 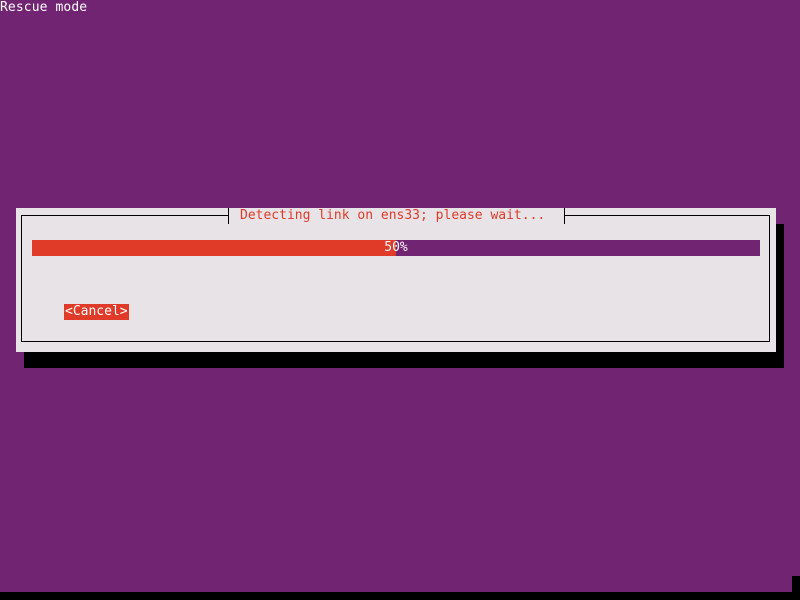 I want to click on cancel-button: <Cancel>, so click(x=96, y=312).